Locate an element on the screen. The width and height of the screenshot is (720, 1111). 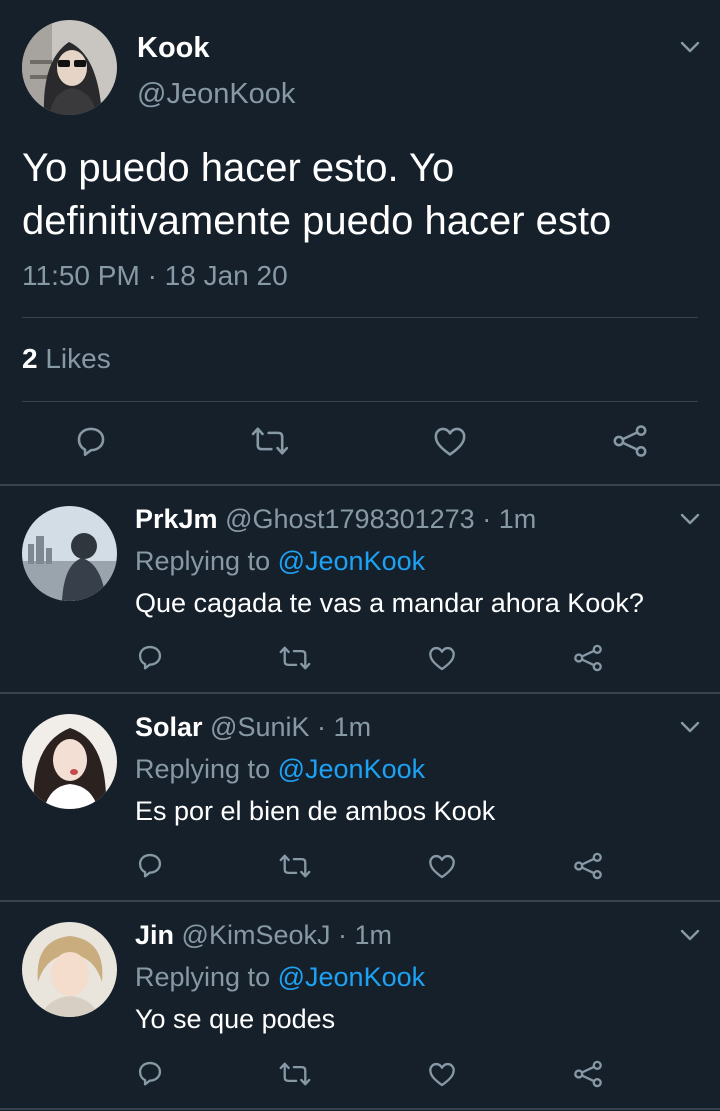
likes-count: 2 is located at coordinates (30, 358).